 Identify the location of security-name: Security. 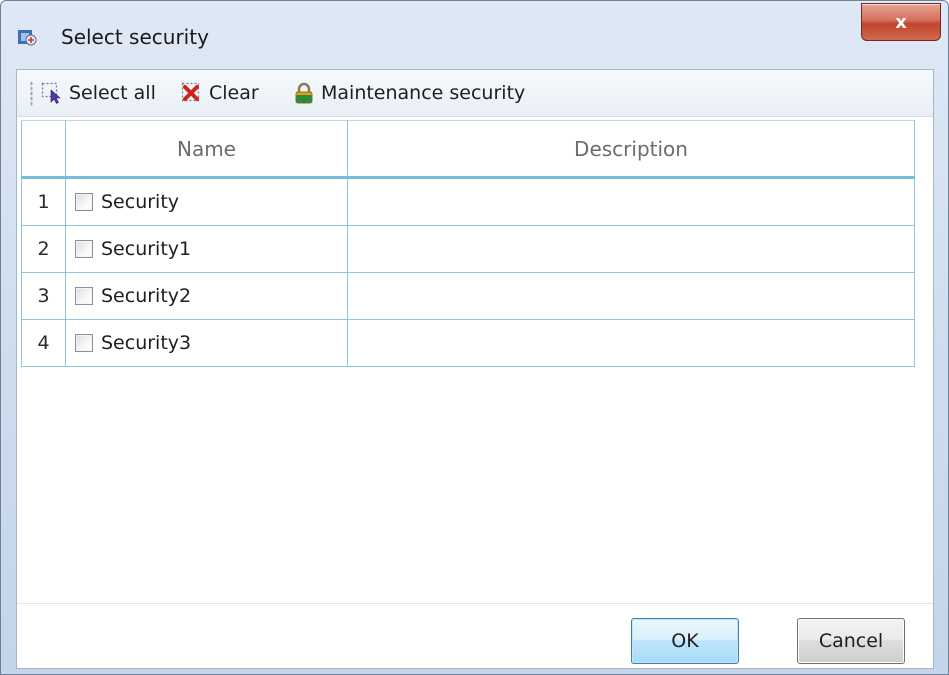
(140, 202).